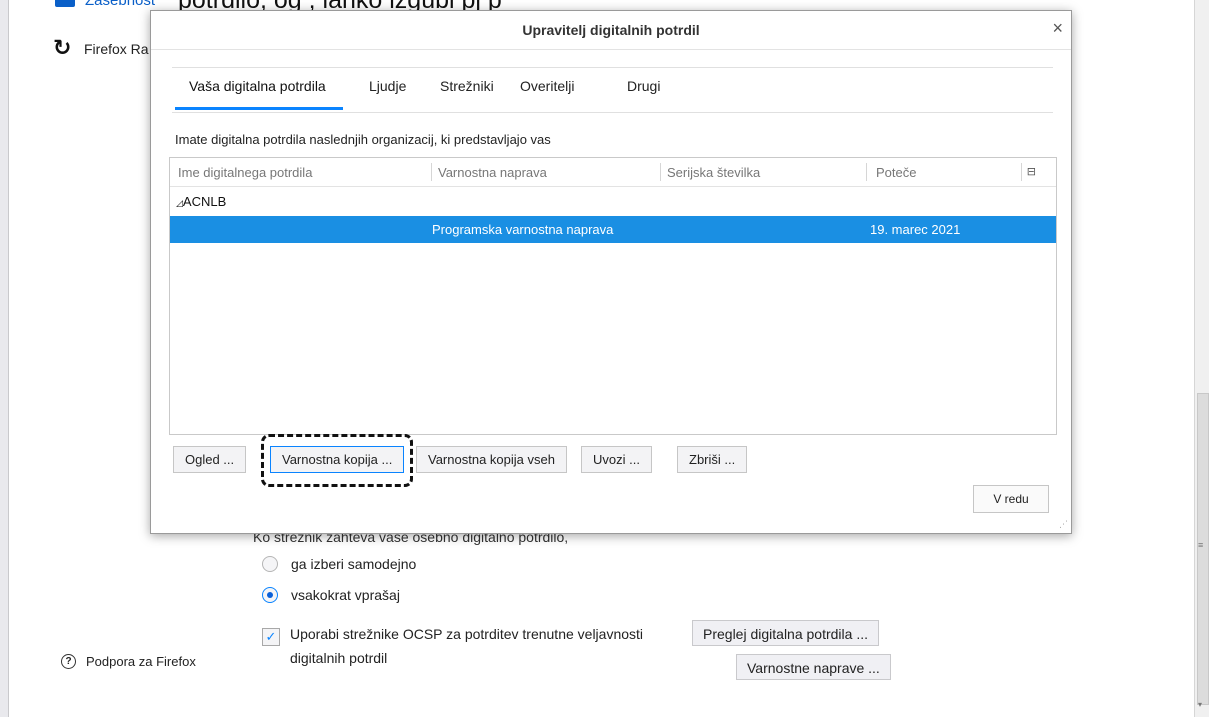 This screenshot has width=1209, height=717. What do you see at coordinates (491, 459) in the screenshot?
I see `backup-all-button: Varnostna kopija vseh` at bounding box center [491, 459].